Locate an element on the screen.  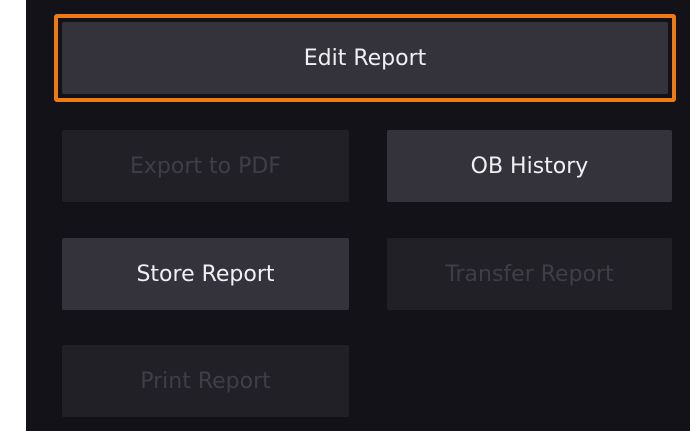
transfer-report-label: Transfer Report is located at coordinates (529, 274).